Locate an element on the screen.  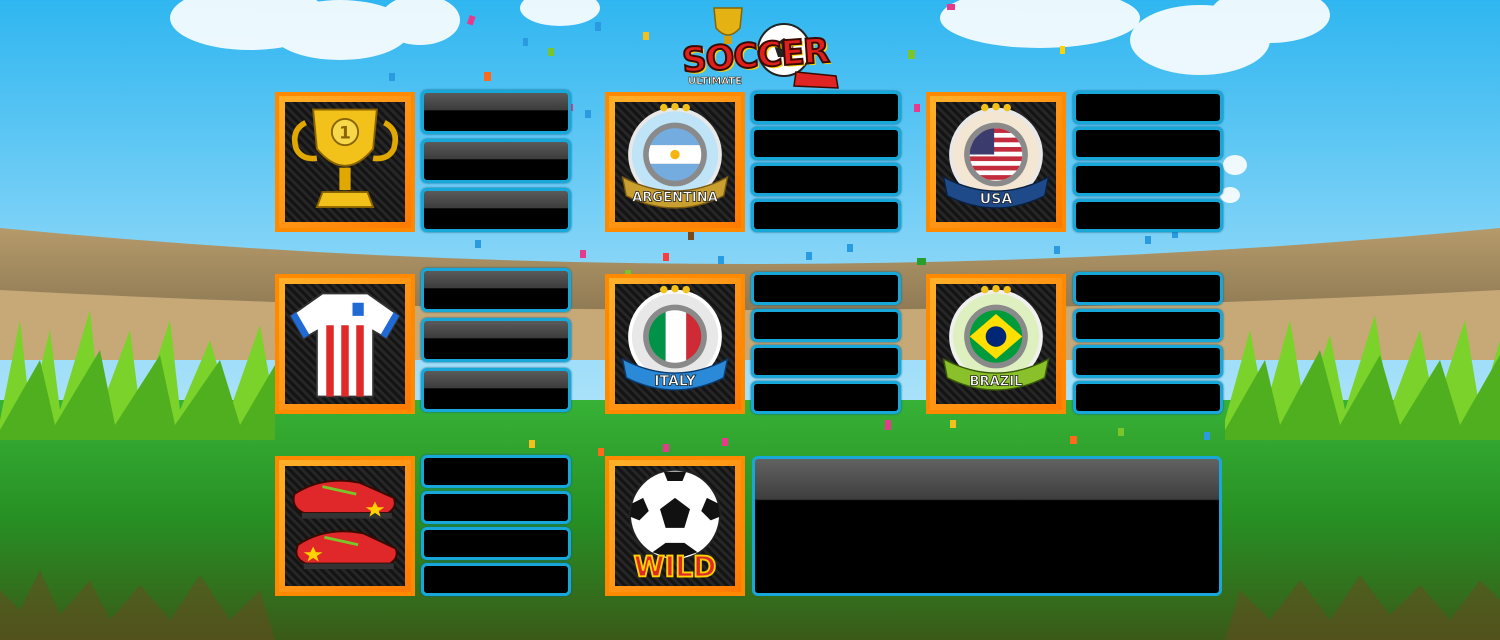
symbol-tile-boots is located at coordinates (345, 526).